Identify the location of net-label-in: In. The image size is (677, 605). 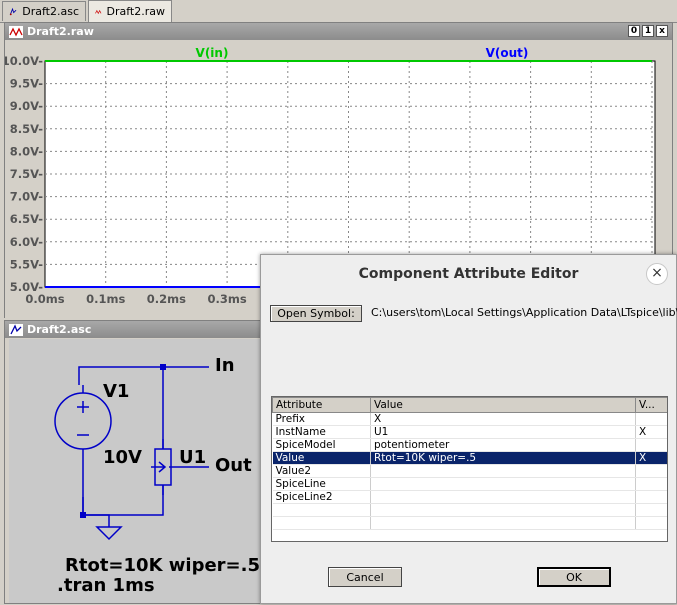
(225, 365).